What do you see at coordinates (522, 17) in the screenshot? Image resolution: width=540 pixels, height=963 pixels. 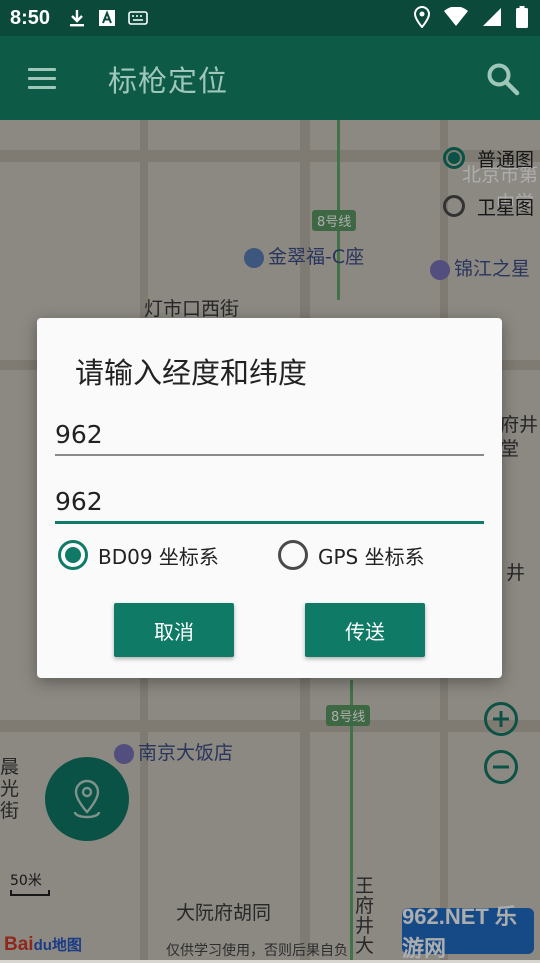 I see `battery-icon` at bounding box center [522, 17].